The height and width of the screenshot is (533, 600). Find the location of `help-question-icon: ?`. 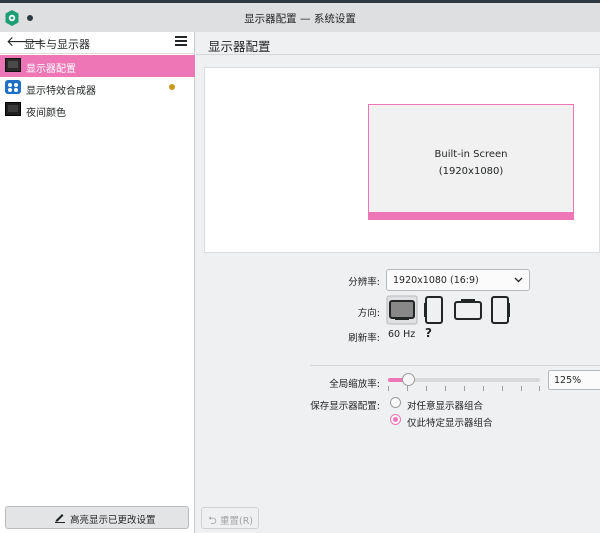

help-question-icon: ? is located at coordinates (428, 333).